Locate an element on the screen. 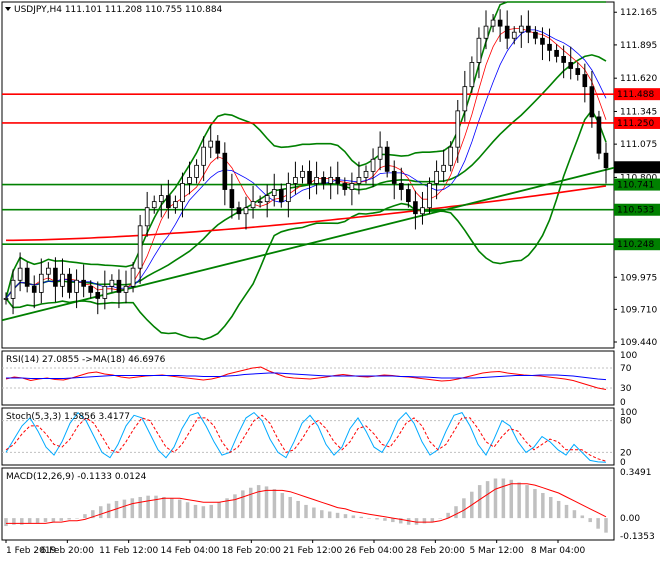 The image size is (660, 563). level-label: 110.741 is located at coordinates (635, 186).